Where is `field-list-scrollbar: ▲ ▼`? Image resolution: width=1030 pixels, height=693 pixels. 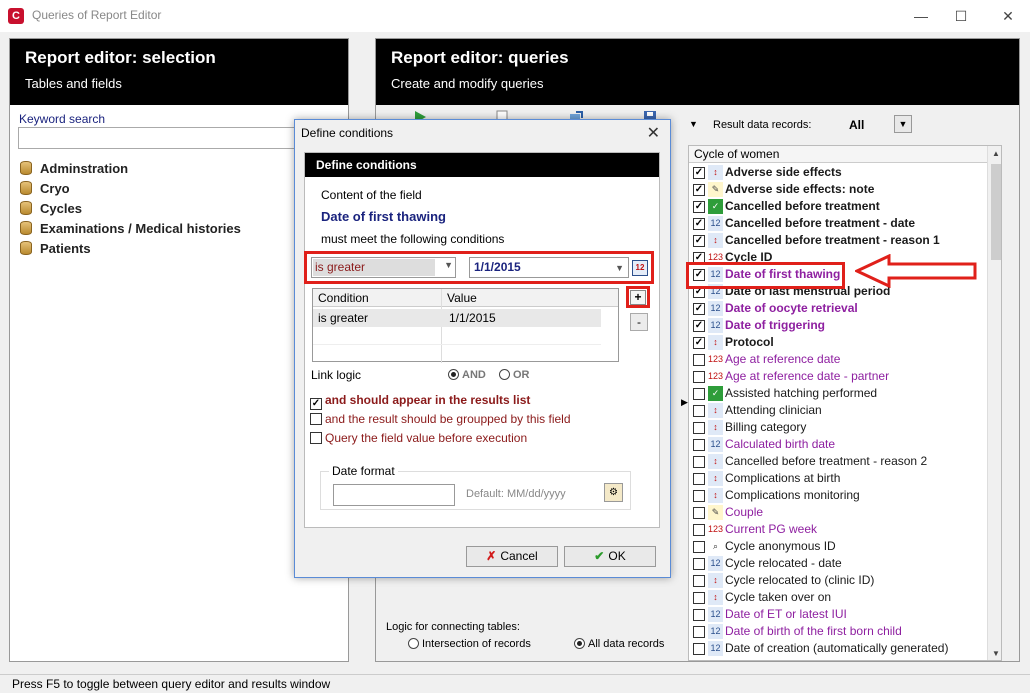
field-list-scrollbar: ▲ ▼ is located at coordinates (994, 403).